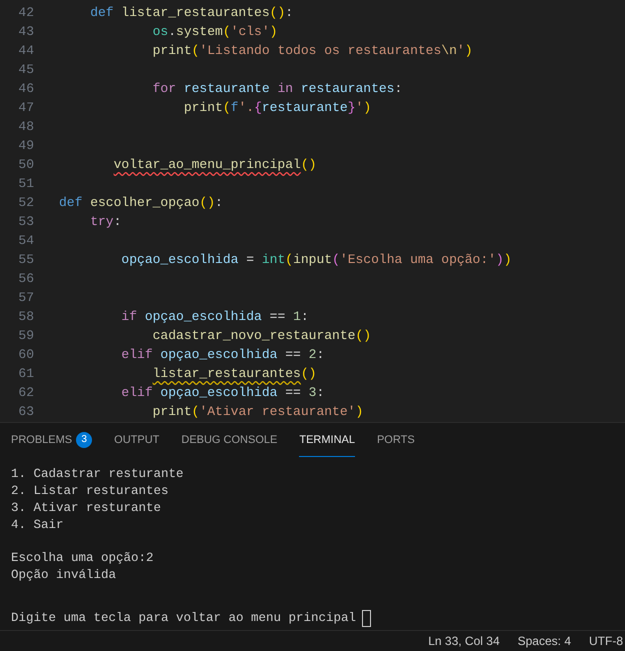  What do you see at coordinates (83, 558) in the screenshot?
I see `terminal-line: Escolha uma opção:2` at bounding box center [83, 558].